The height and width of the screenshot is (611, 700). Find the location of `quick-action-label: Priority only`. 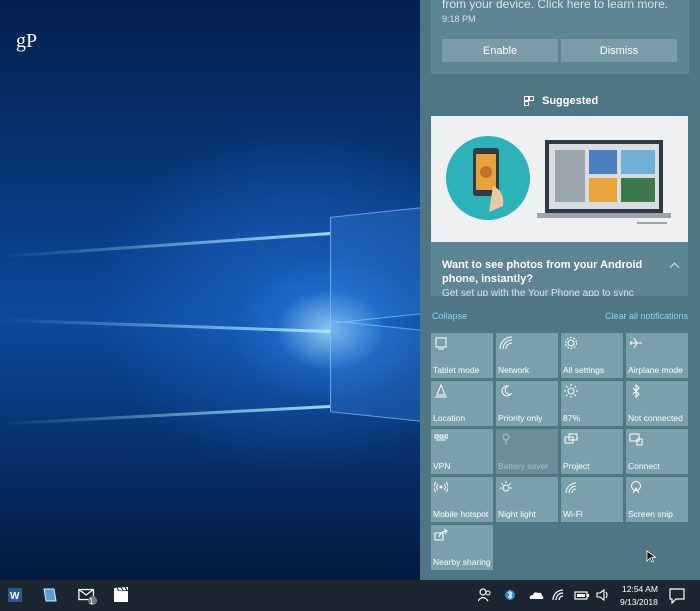

quick-action-label: Priority only is located at coordinates (520, 418).